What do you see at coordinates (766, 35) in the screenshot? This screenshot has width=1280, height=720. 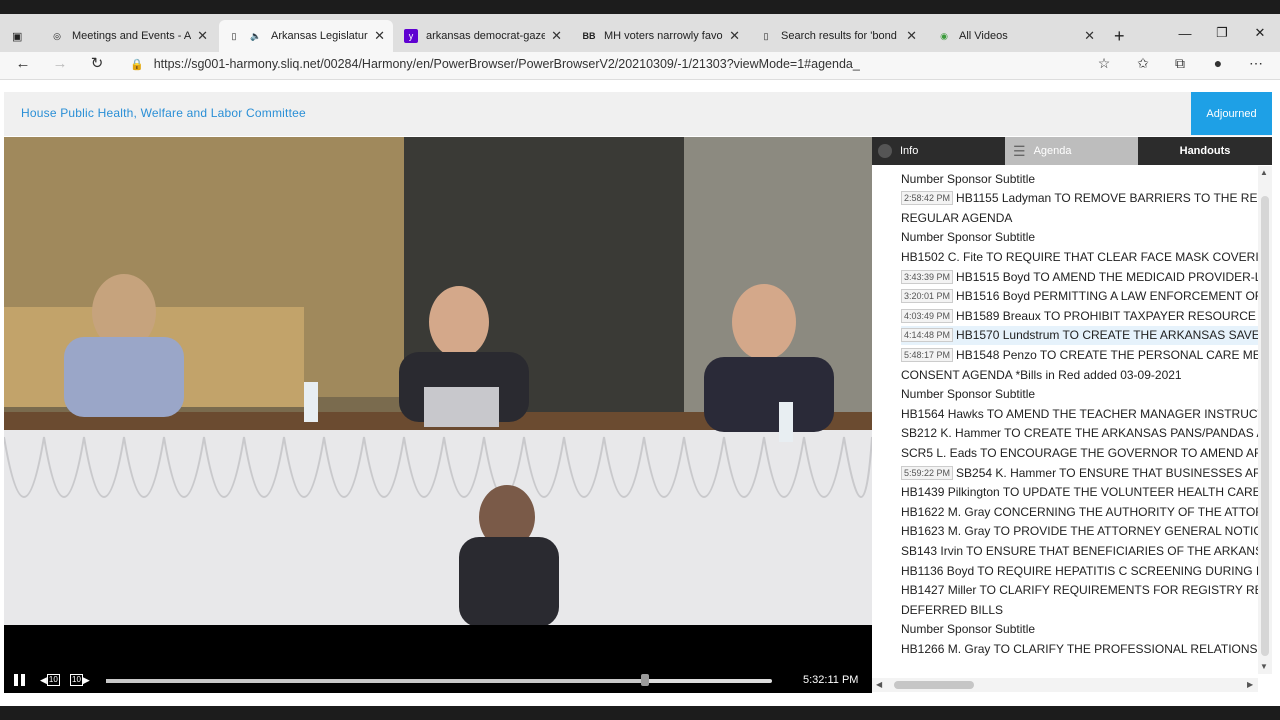 I see `page-icon: ▯` at bounding box center [766, 35].